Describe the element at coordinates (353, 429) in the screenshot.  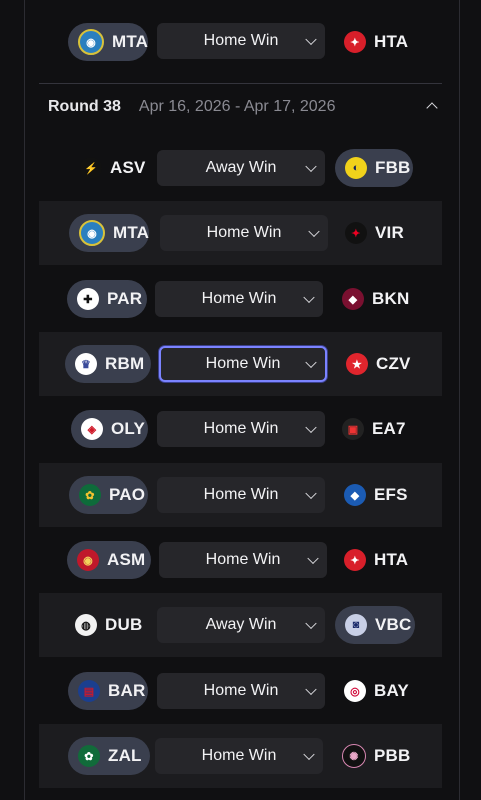
I see `ea7-logo-icon: ▣` at that location.